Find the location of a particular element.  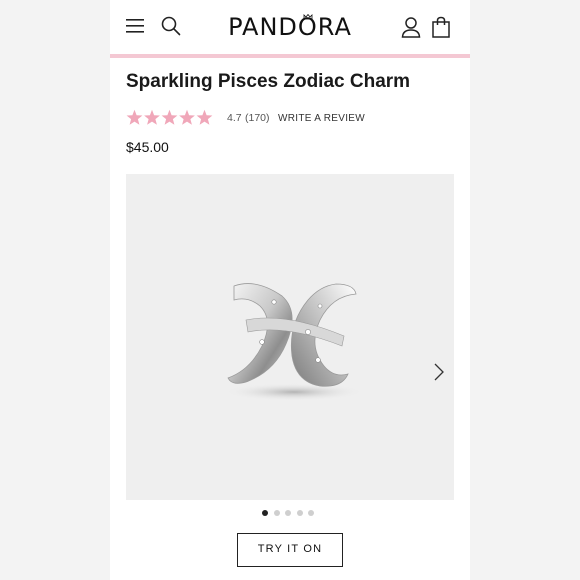

chevron-right-icon is located at coordinates (439, 372).